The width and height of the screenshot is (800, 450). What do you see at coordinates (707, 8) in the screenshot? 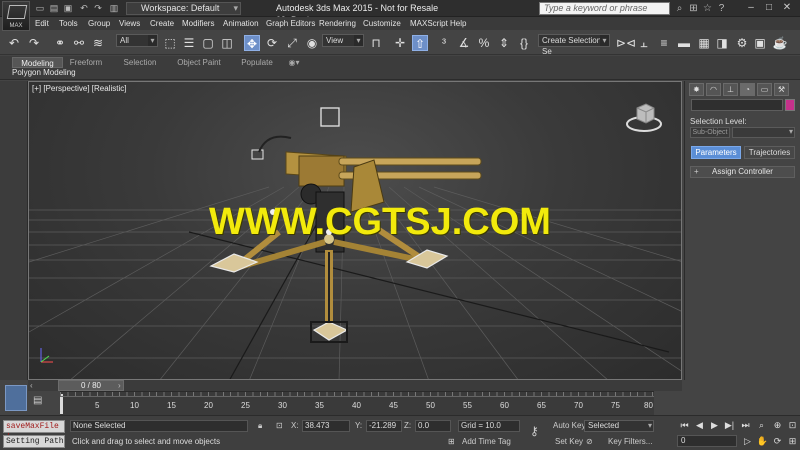
I see `communication-center-icon: ☆` at bounding box center [707, 8].